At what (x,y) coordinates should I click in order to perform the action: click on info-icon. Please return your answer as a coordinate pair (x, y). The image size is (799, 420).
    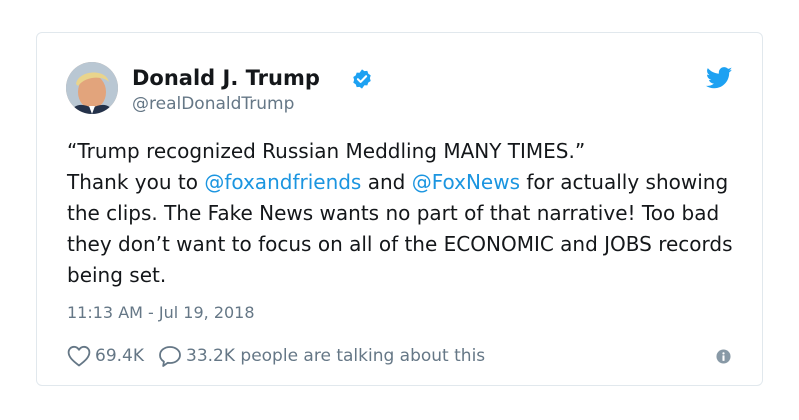
    Looking at the image, I should click on (723, 356).